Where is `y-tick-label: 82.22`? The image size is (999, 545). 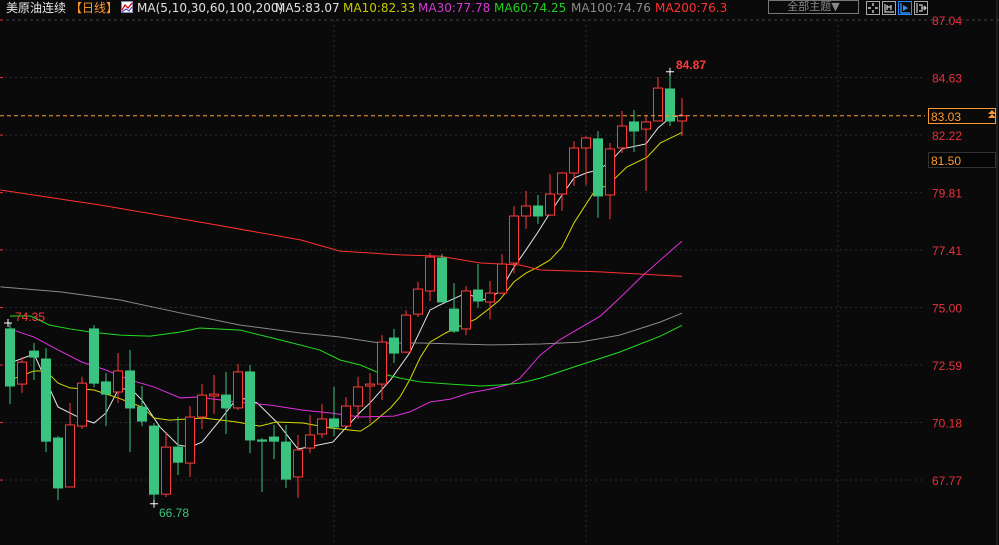
y-tick-label: 82.22 is located at coordinates (947, 136).